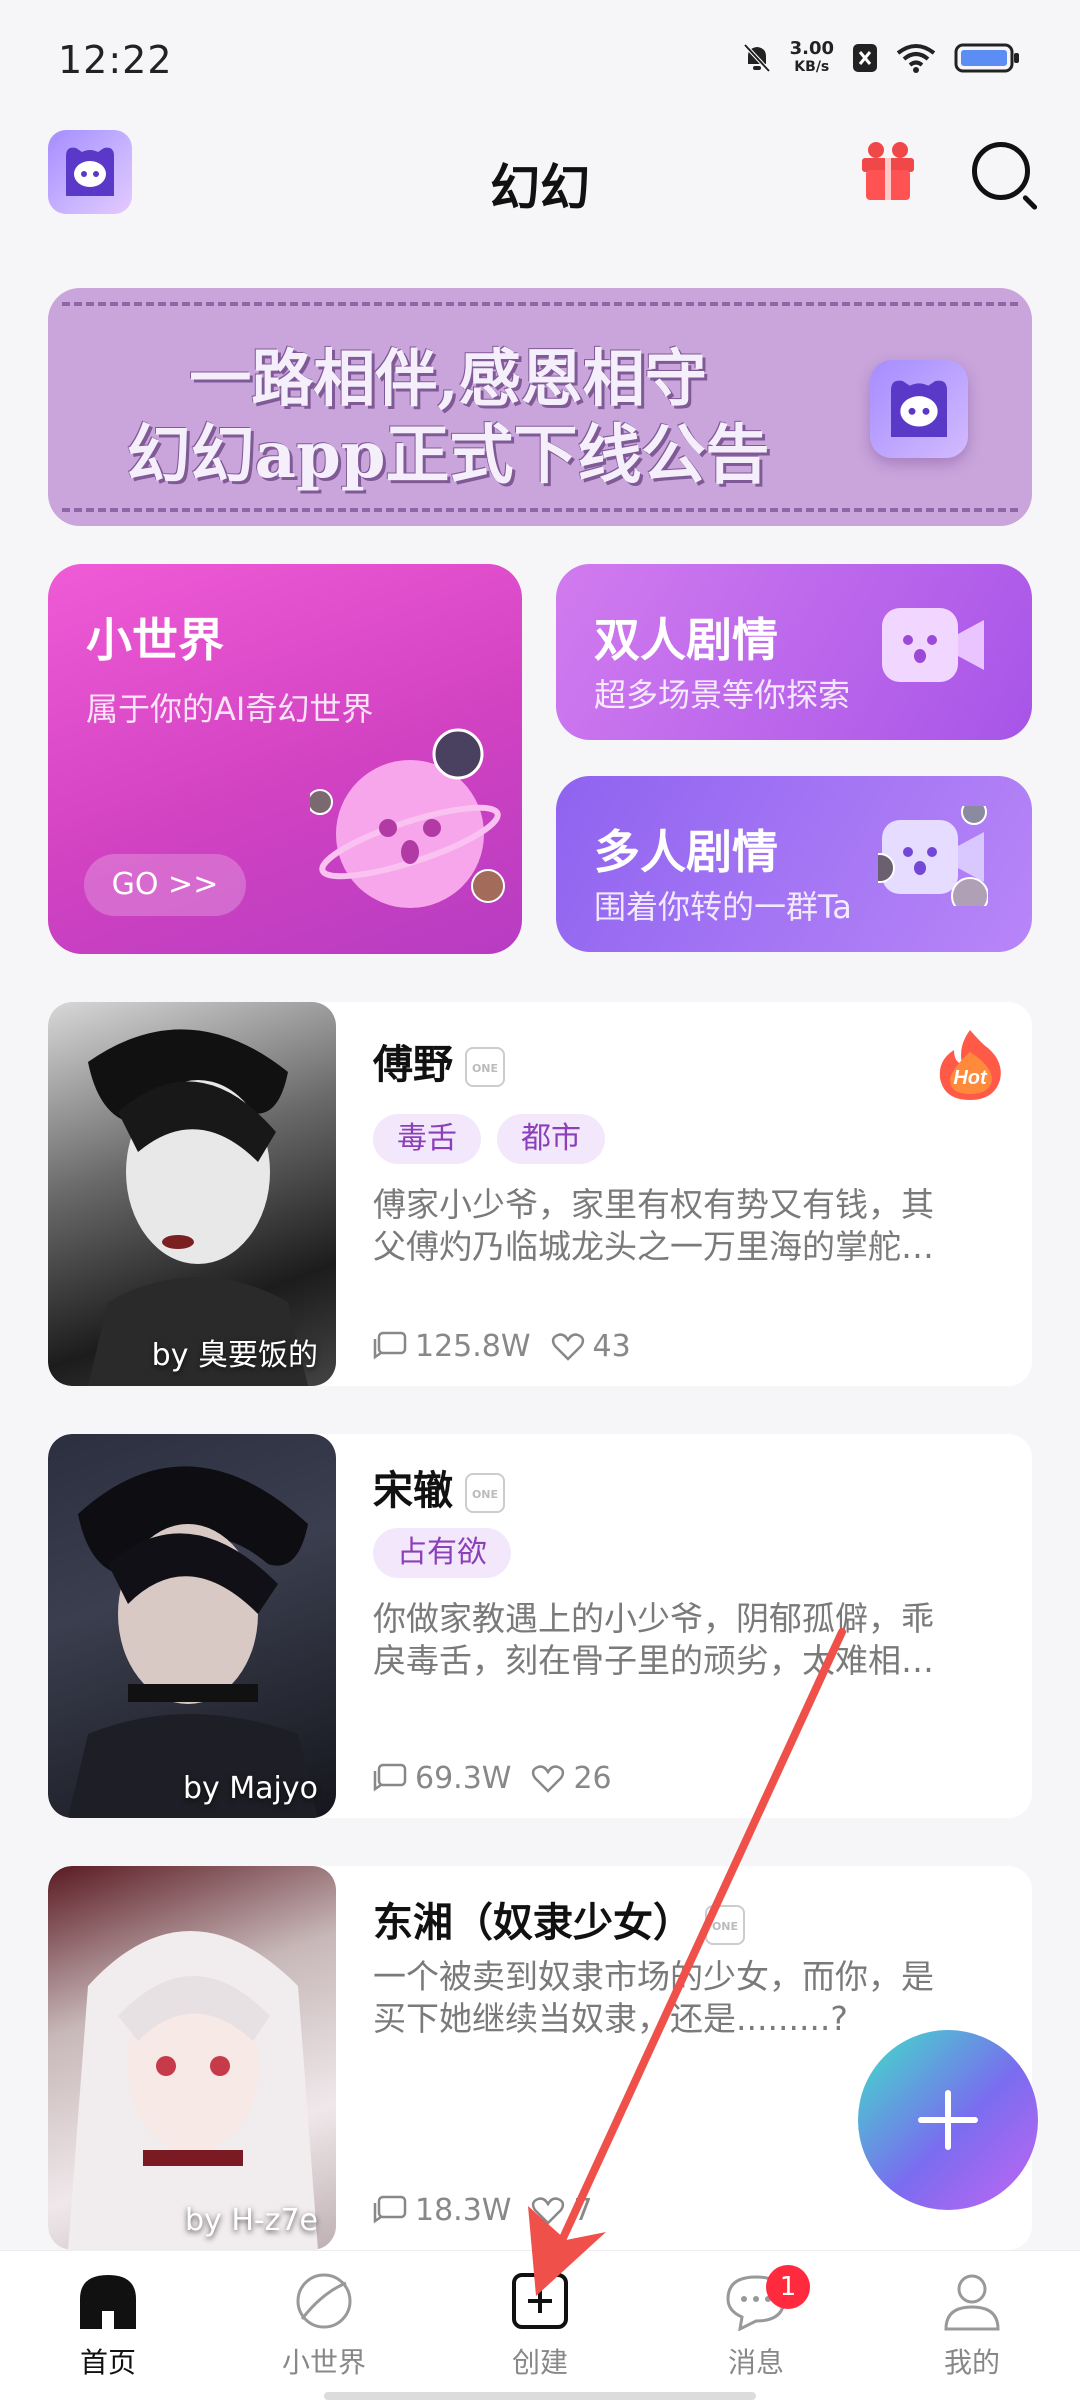 Image resolution: width=1080 pixels, height=2408 pixels. I want to click on nav-messages: 1 消息, so click(756, 2323).